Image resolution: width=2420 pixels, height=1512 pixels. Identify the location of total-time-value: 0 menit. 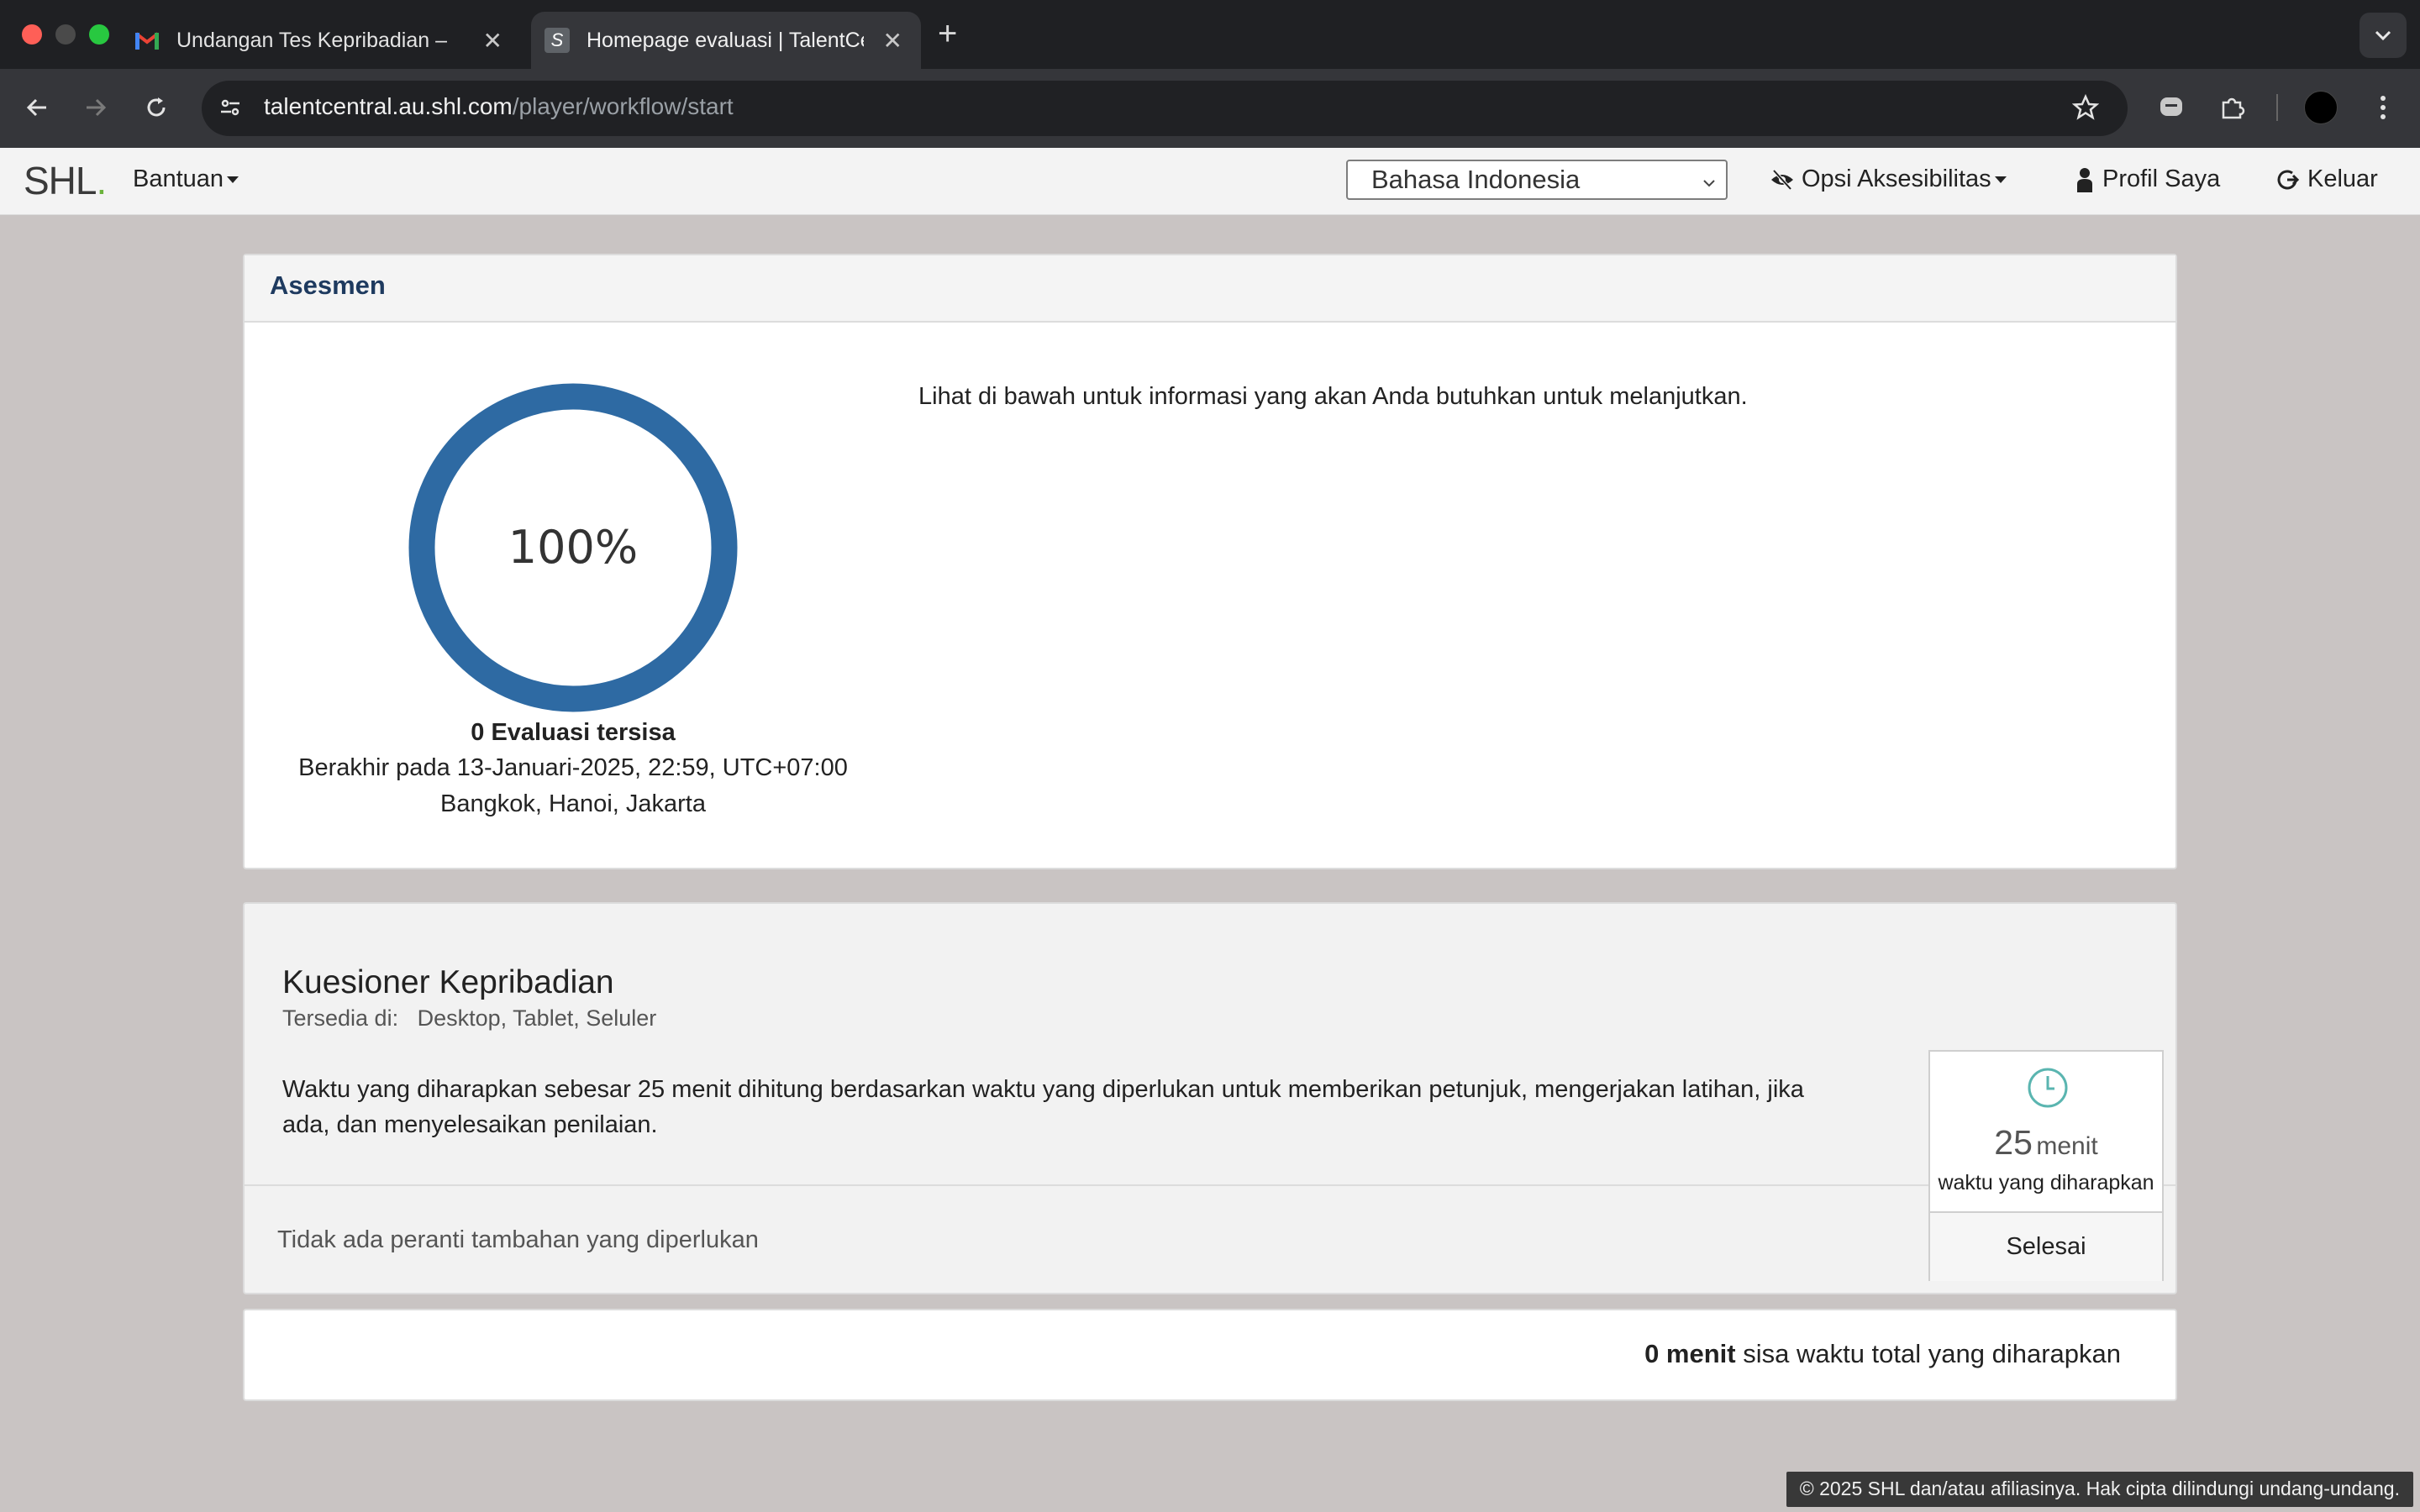
(1690, 1353).